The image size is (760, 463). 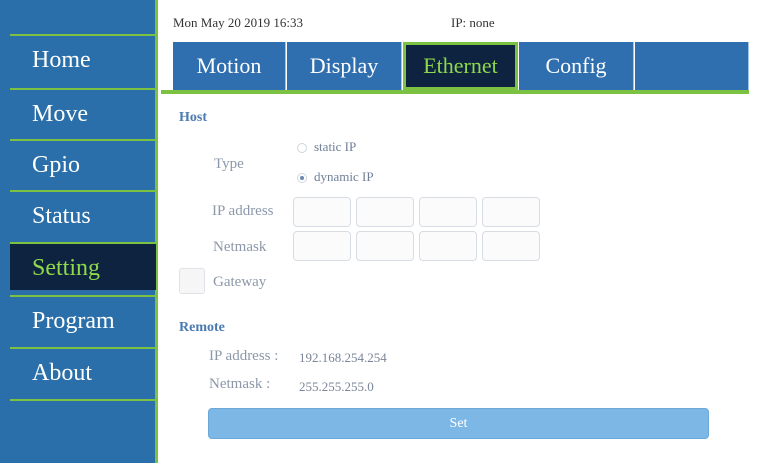 I want to click on tab-config: Config, so click(x=576, y=66).